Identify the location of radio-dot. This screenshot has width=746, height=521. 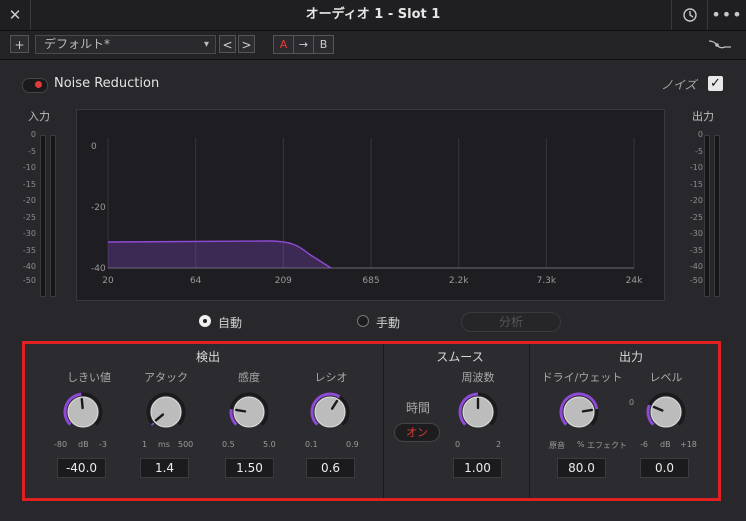
(205, 321).